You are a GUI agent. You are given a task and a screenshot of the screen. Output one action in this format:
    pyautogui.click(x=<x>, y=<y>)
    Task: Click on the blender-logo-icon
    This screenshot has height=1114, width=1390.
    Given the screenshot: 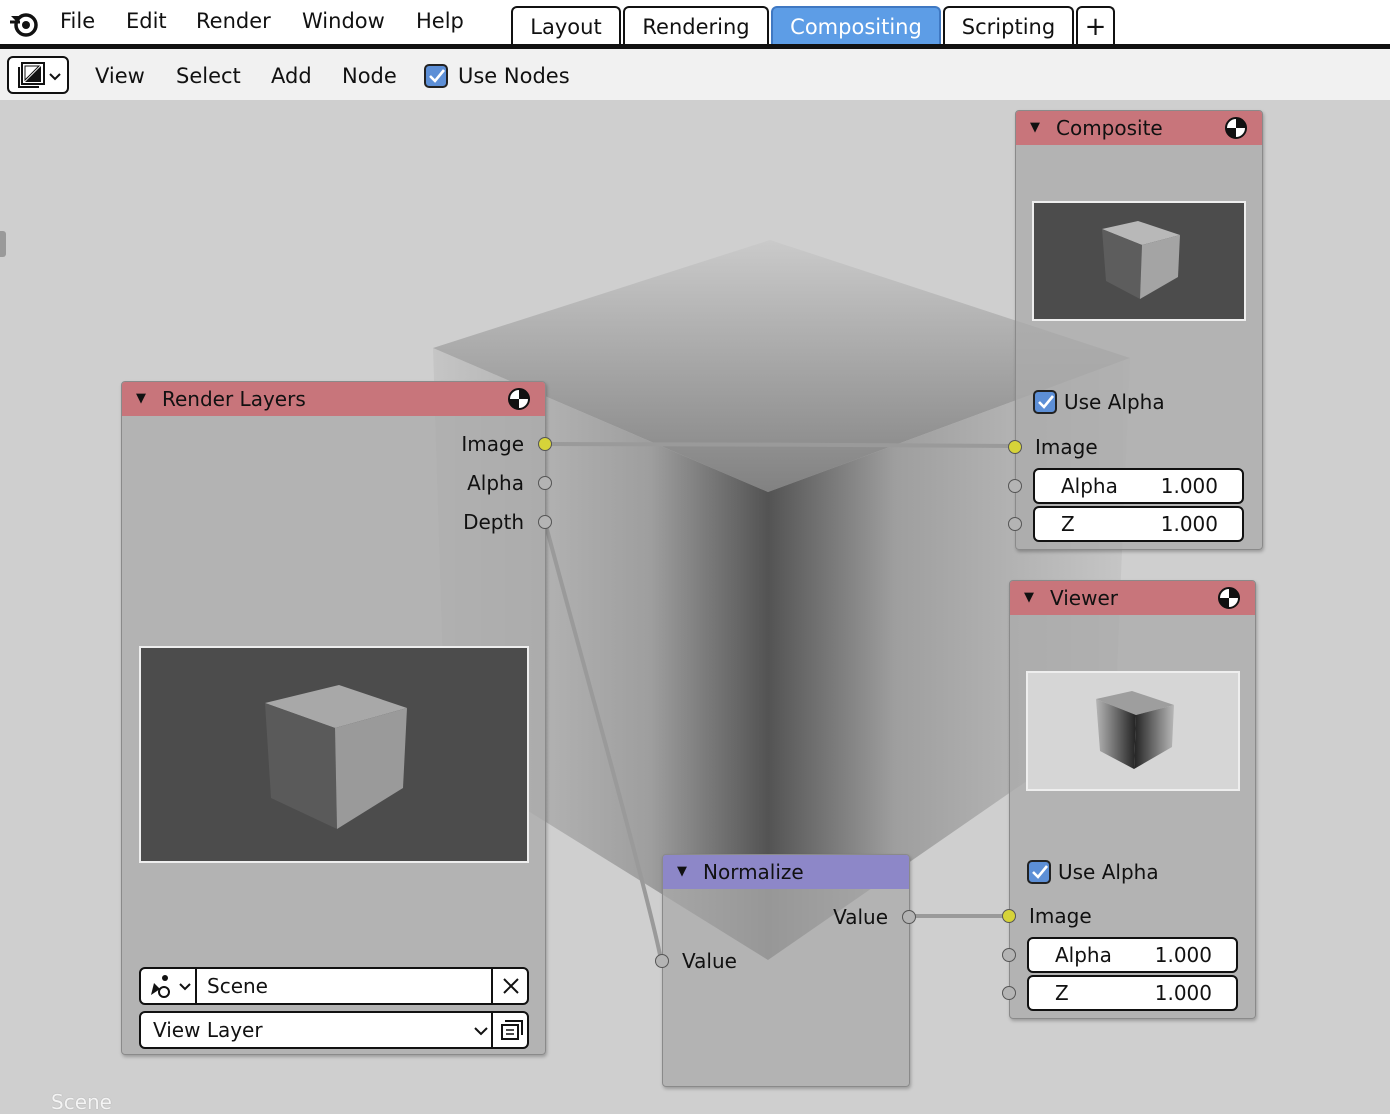 What is the action you would take?
    pyautogui.click(x=25, y=23)
    